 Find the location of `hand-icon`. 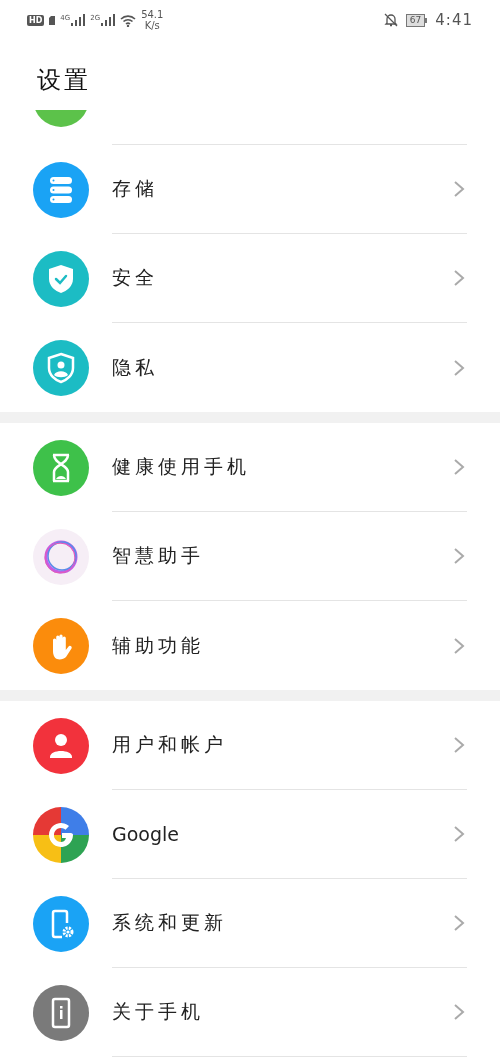

hand-icon is located at coordinates (61, 645).